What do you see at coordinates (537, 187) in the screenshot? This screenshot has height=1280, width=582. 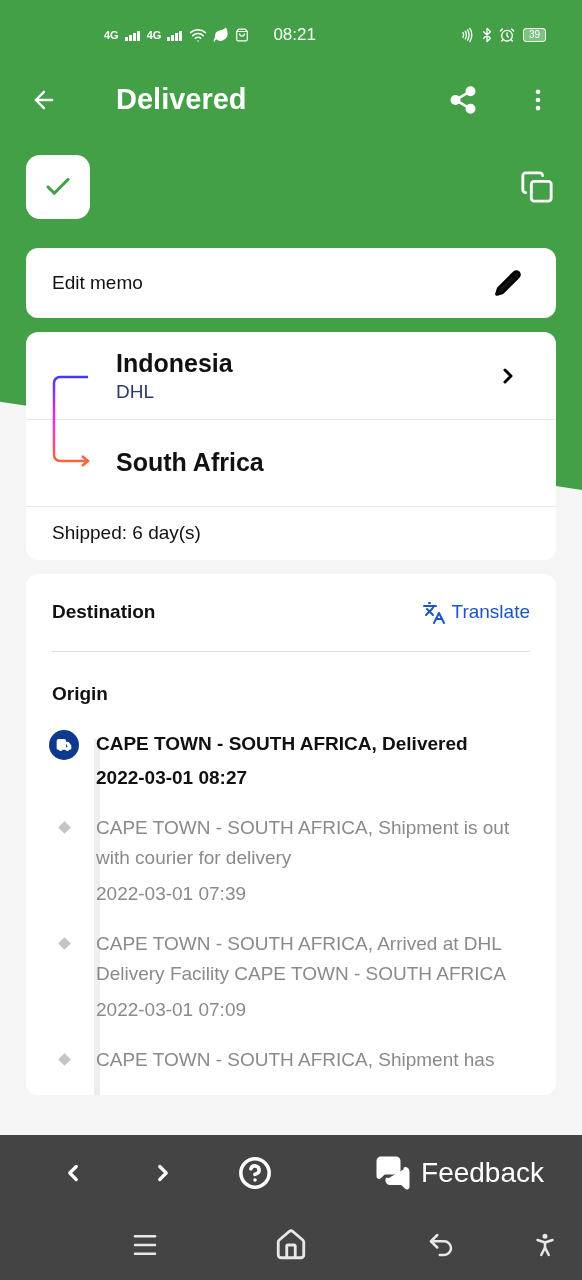 I see `copy-icon` at bounding box center [537, 187].